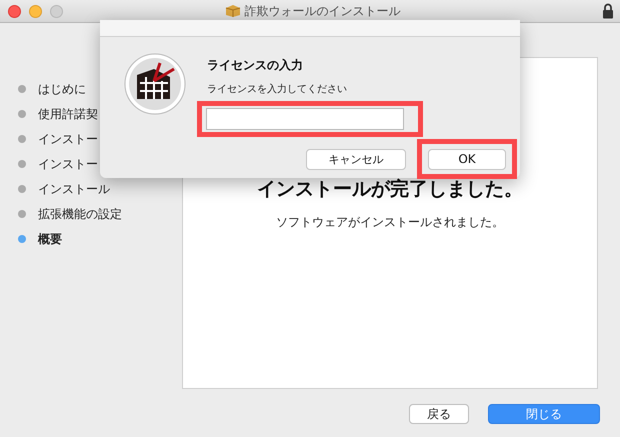 Image resolution: width=620 pixels, height=437 pixels. What do you see at coordinates (80, 214) in the screenshot?
I see `step-label: 拡張機能の設定` at bounding box center [80, 214].